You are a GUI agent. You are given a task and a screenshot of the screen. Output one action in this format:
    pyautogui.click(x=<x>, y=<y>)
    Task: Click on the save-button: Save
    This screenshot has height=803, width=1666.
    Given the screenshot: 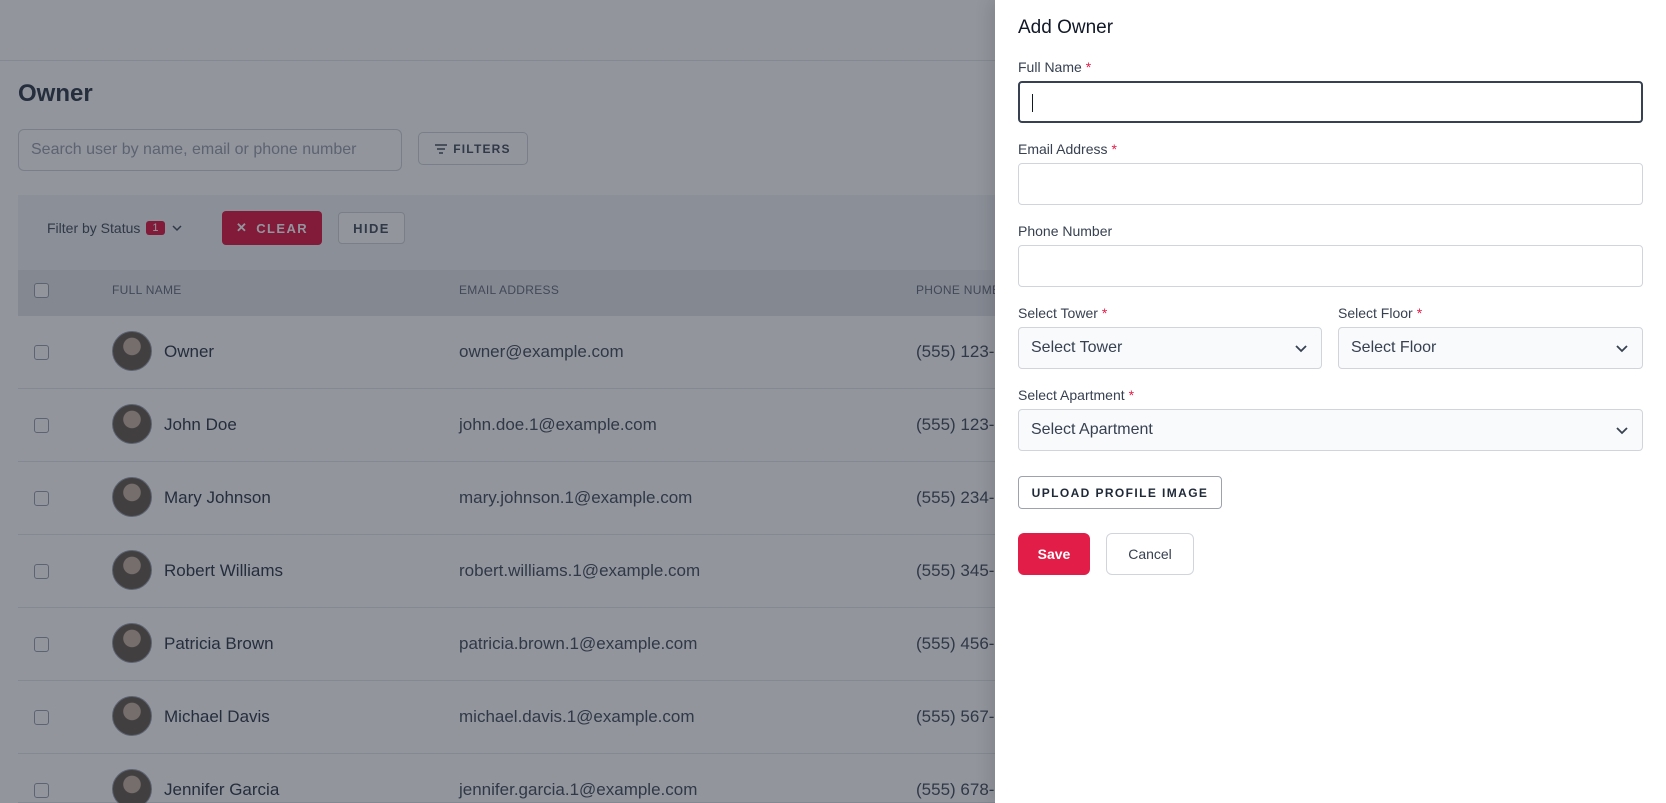 What is the action you would take?
    pyautogui.click(x=1054, y=554)
    